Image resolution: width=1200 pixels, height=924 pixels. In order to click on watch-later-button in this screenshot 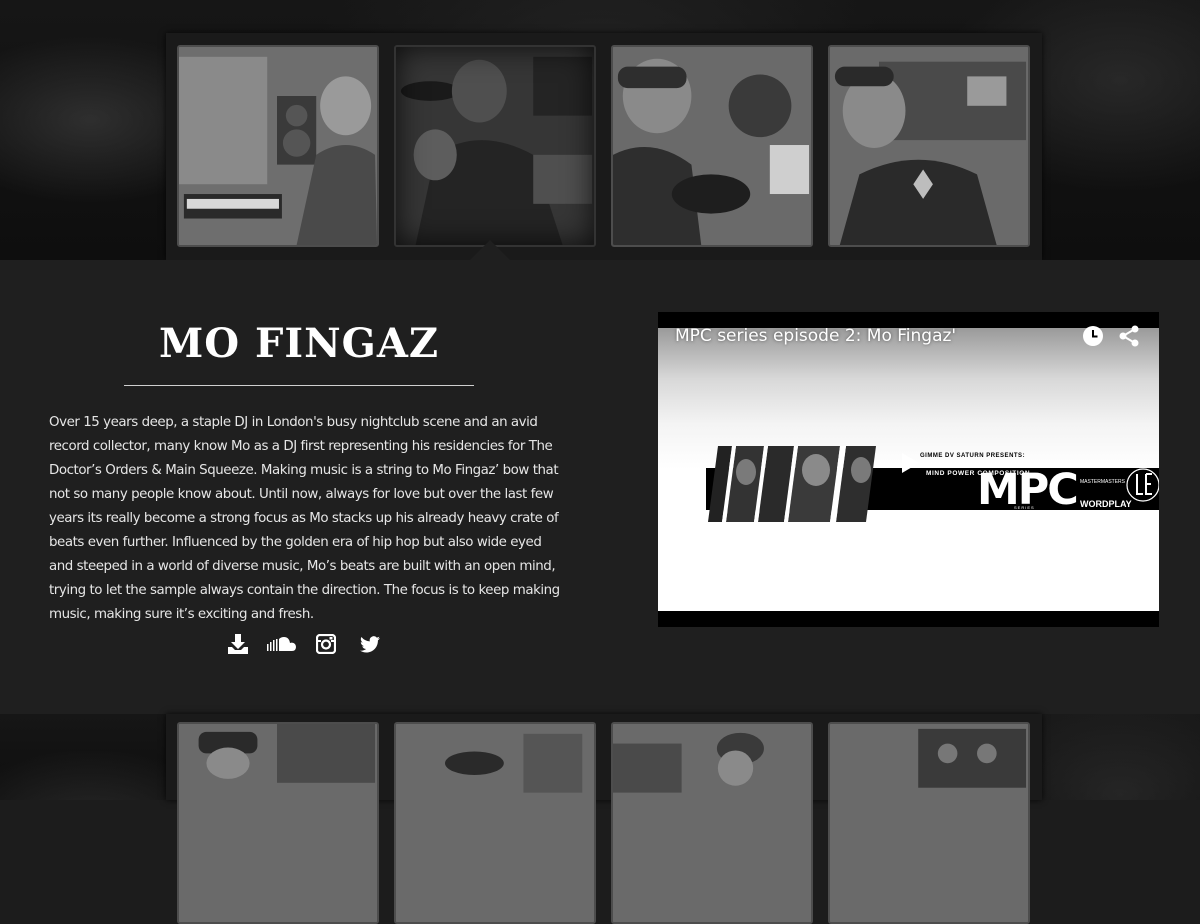, I will do `click(1093, 338)`.